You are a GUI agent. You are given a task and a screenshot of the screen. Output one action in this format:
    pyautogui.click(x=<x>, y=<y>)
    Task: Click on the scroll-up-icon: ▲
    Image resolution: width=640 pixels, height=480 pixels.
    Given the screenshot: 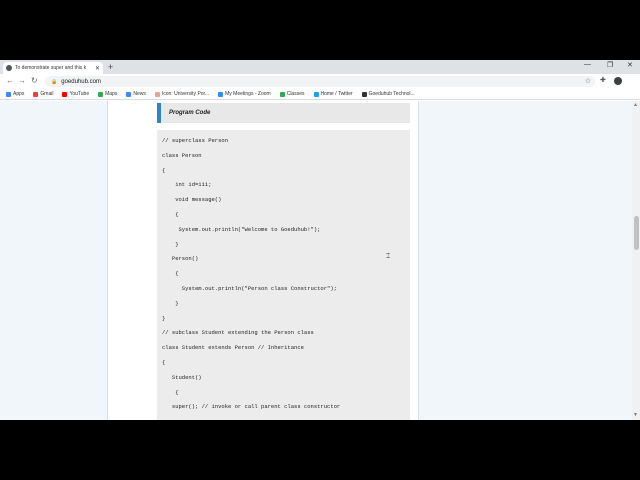 What is the action you would take?
    pyautogui.click(x=635, y=105)
    